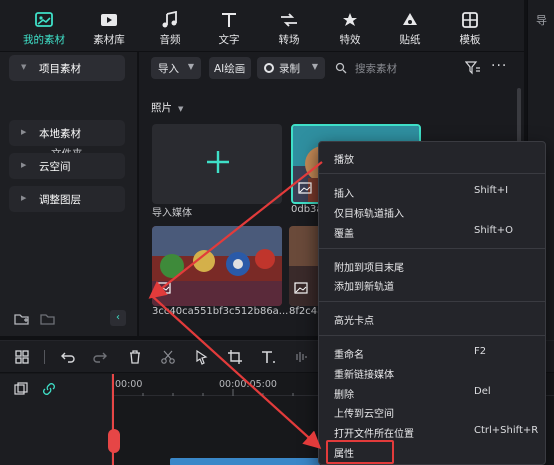  Describe the element at coordinates (229, 40) in the screenshot. I see `tab-label: 文字` at that location.